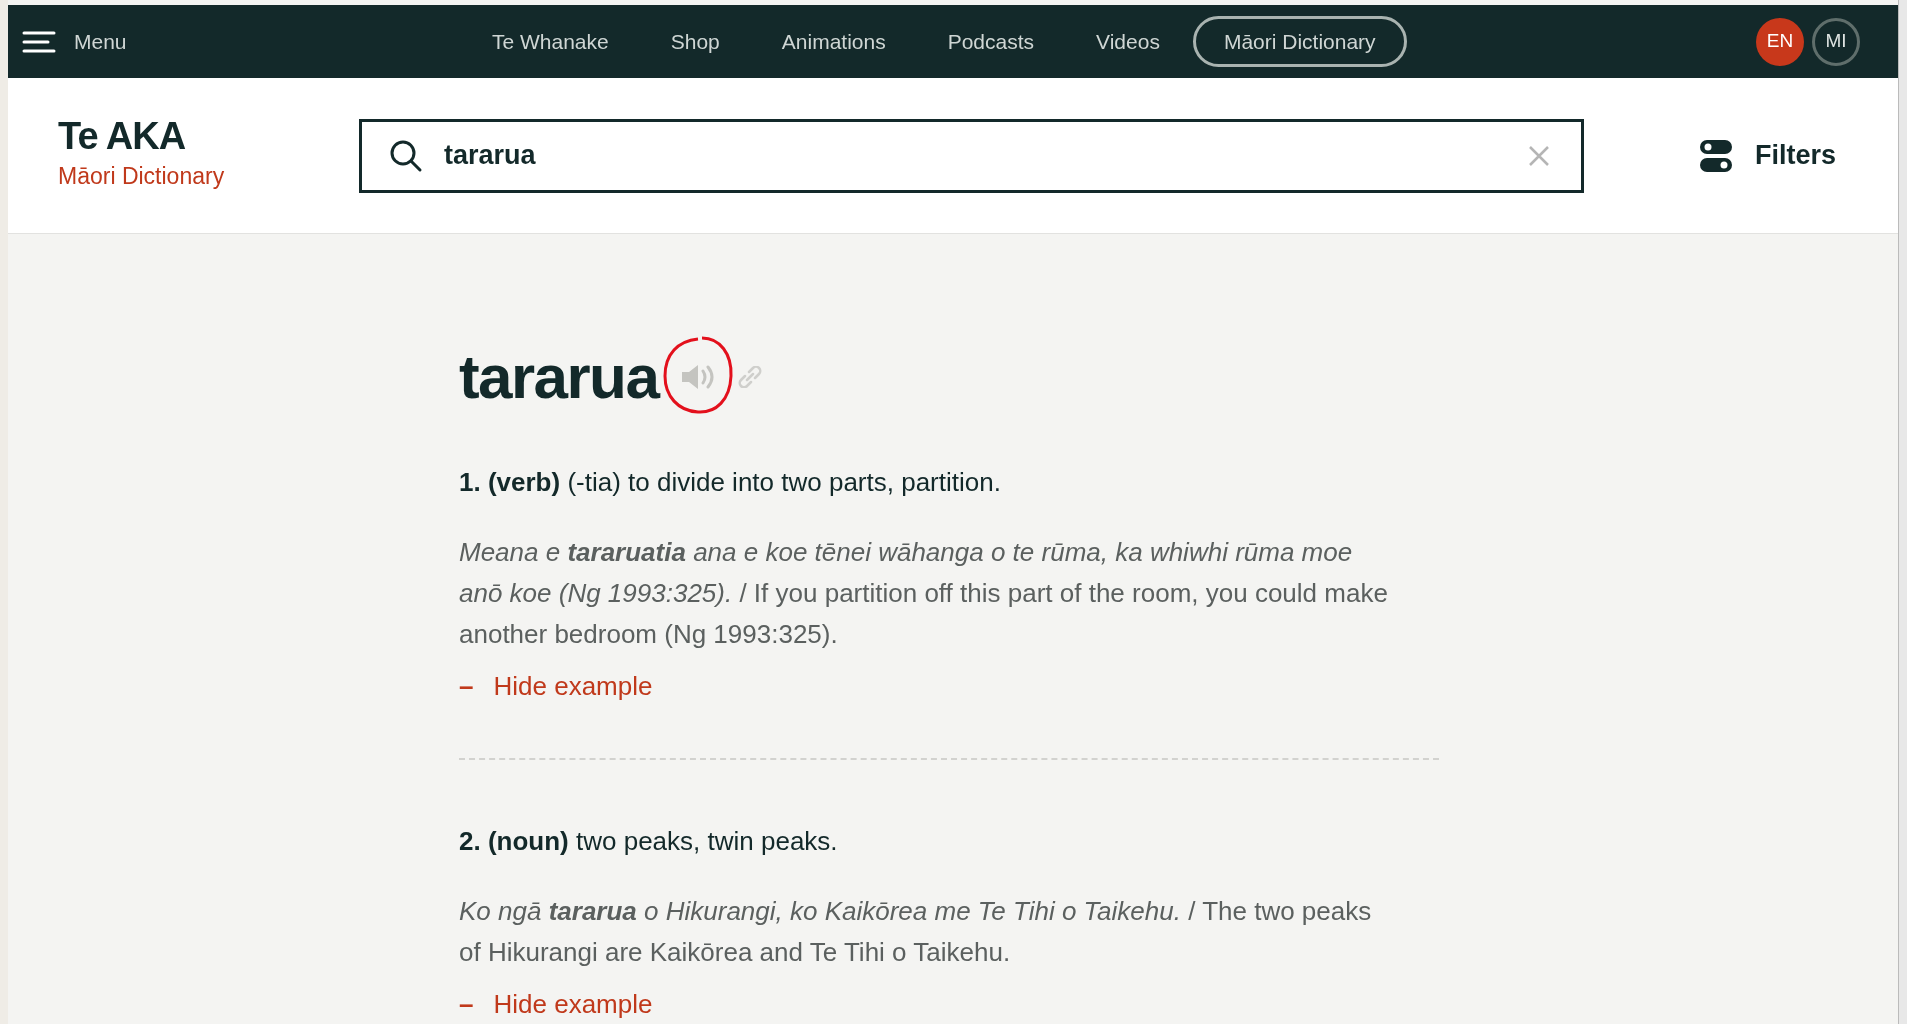  What do you see at coordinates (208, 176) in the screenshot?
I see `logo-subtitle: Māori Dictionary` at bounding box center [208, 176].